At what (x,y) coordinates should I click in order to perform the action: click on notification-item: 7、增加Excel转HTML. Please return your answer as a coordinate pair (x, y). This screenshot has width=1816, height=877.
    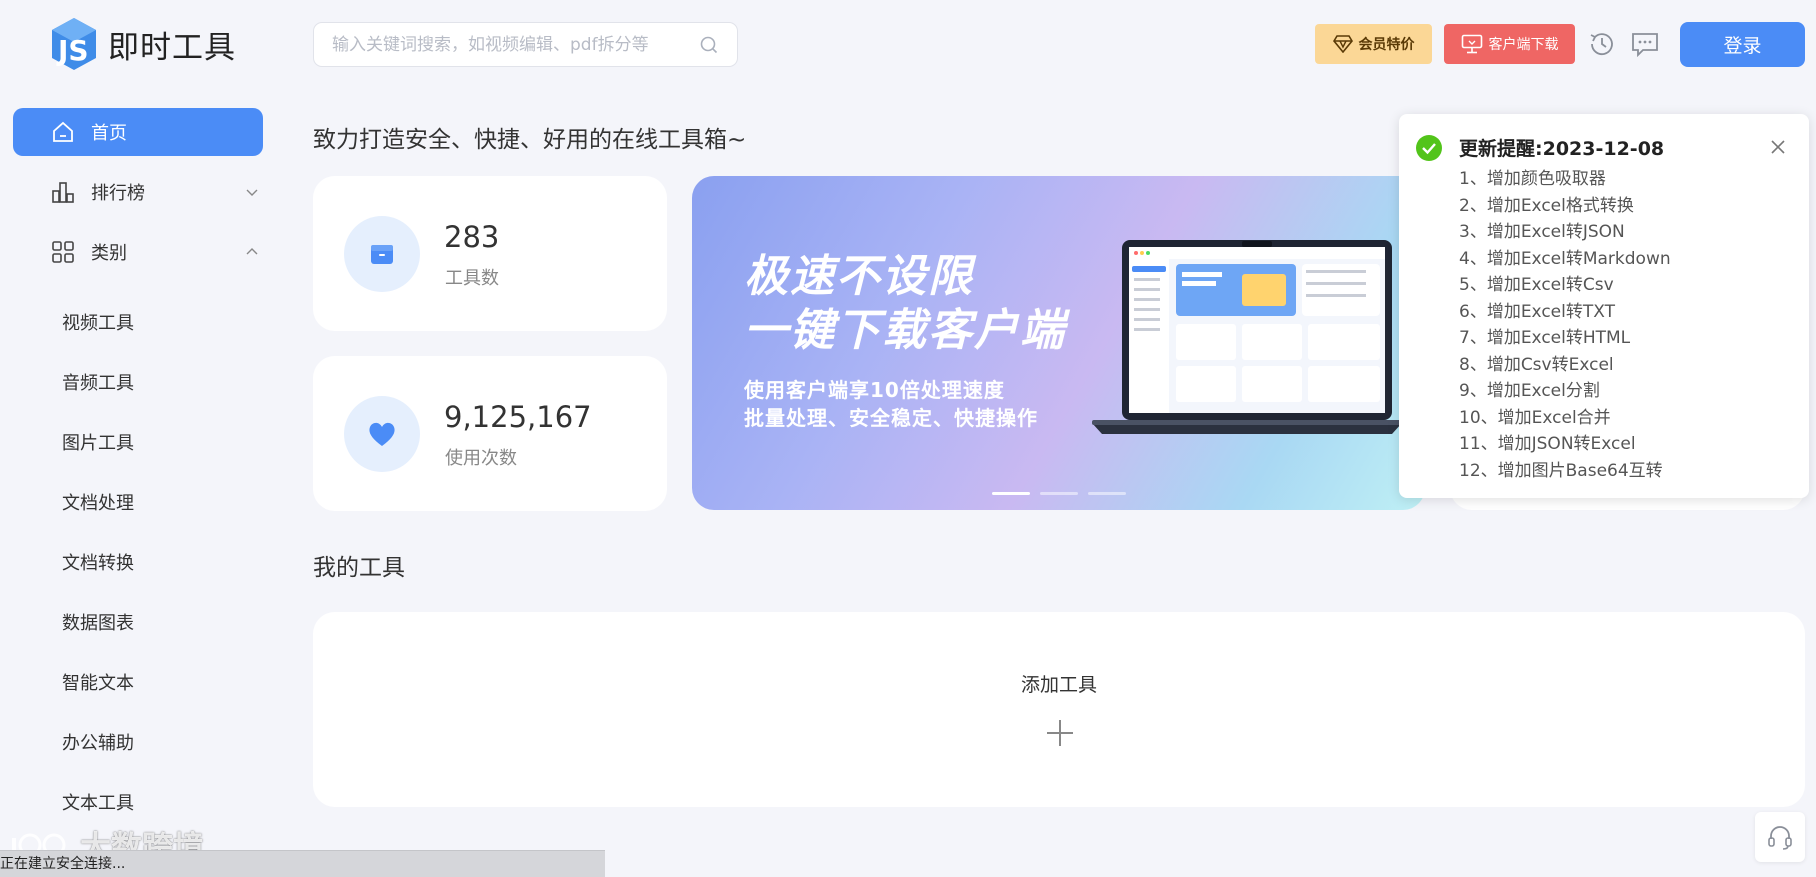
    Looking at the image, I should click on (1545, 338).